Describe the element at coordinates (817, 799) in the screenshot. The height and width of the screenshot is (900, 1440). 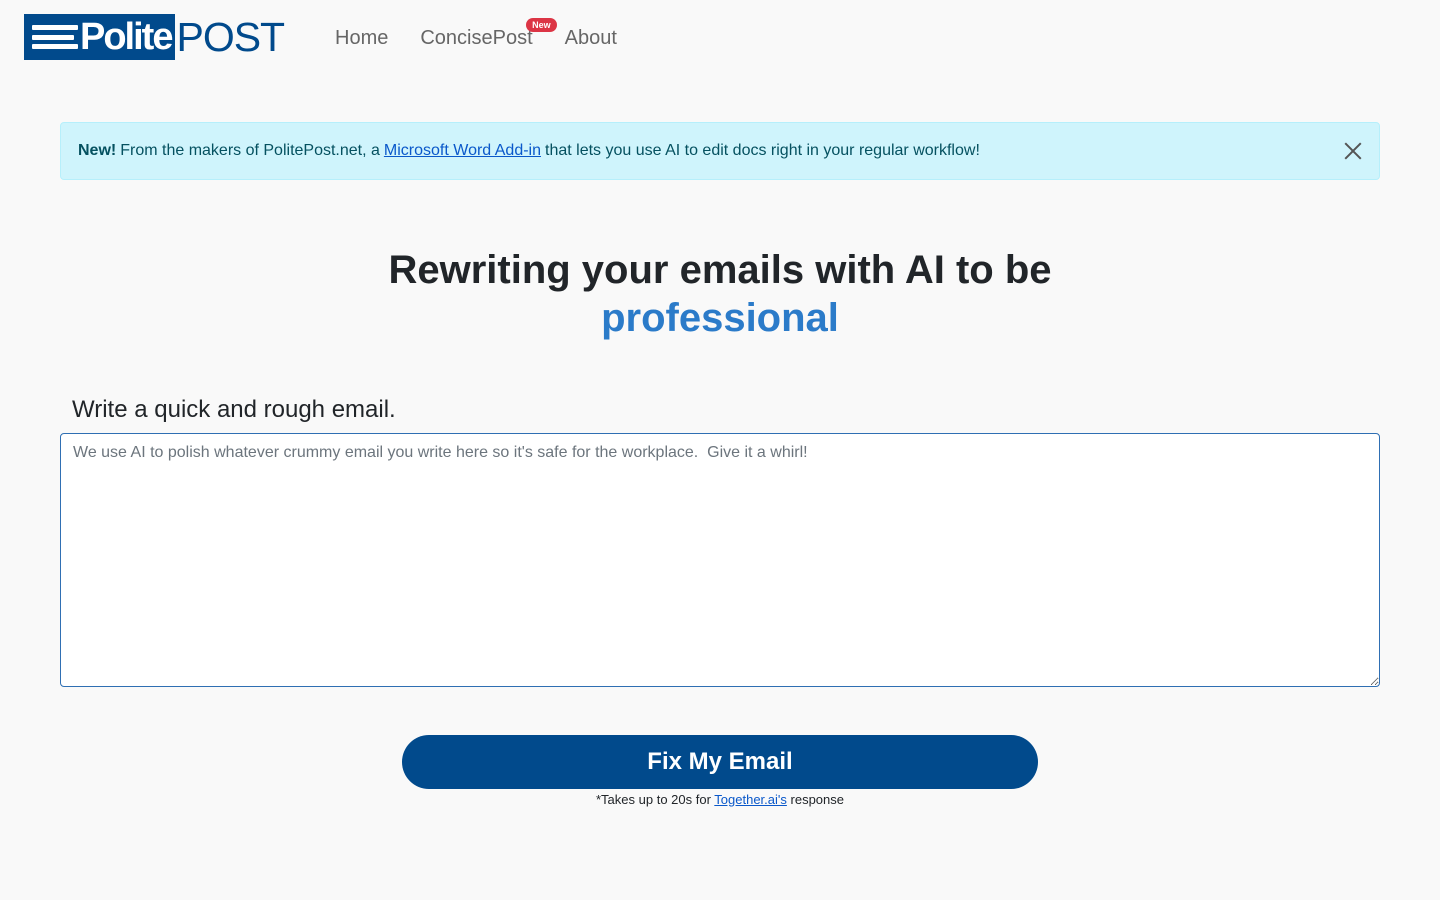
I see `footnote-text-after: response` at that location.